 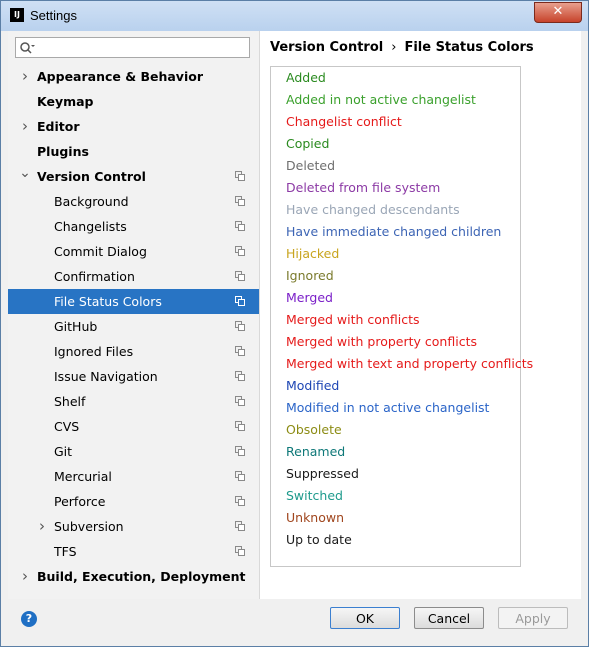 What do you see at coordinates (141, 576) in the screenshot?
I see `tree-item-label: Build, Execution, Deployment` at bounding box center [141, 576].